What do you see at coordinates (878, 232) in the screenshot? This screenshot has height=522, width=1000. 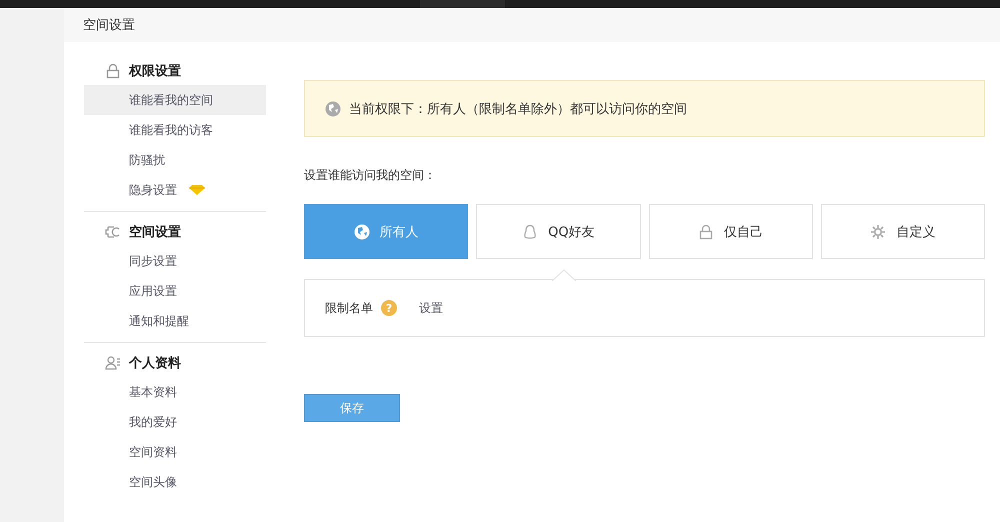 I see `gear-icon` at bounding box center [878, 232].